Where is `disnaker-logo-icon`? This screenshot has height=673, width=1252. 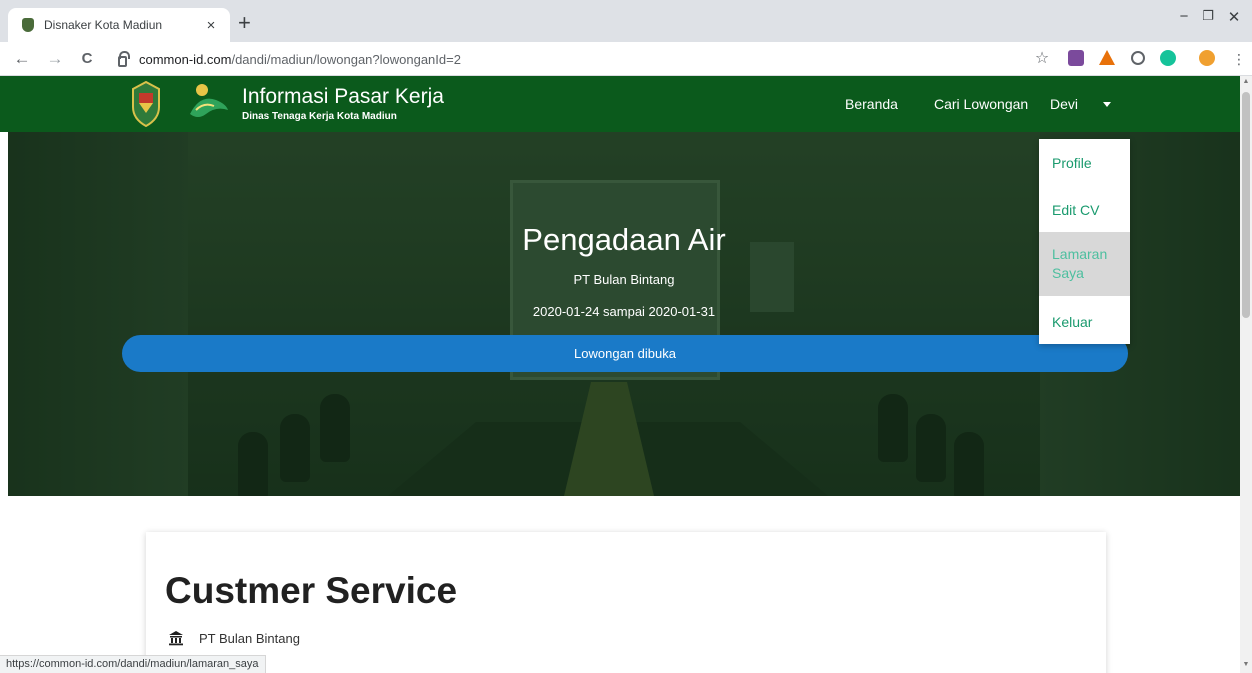
disnaker-logo-icon is located at coordinates (208, 102).